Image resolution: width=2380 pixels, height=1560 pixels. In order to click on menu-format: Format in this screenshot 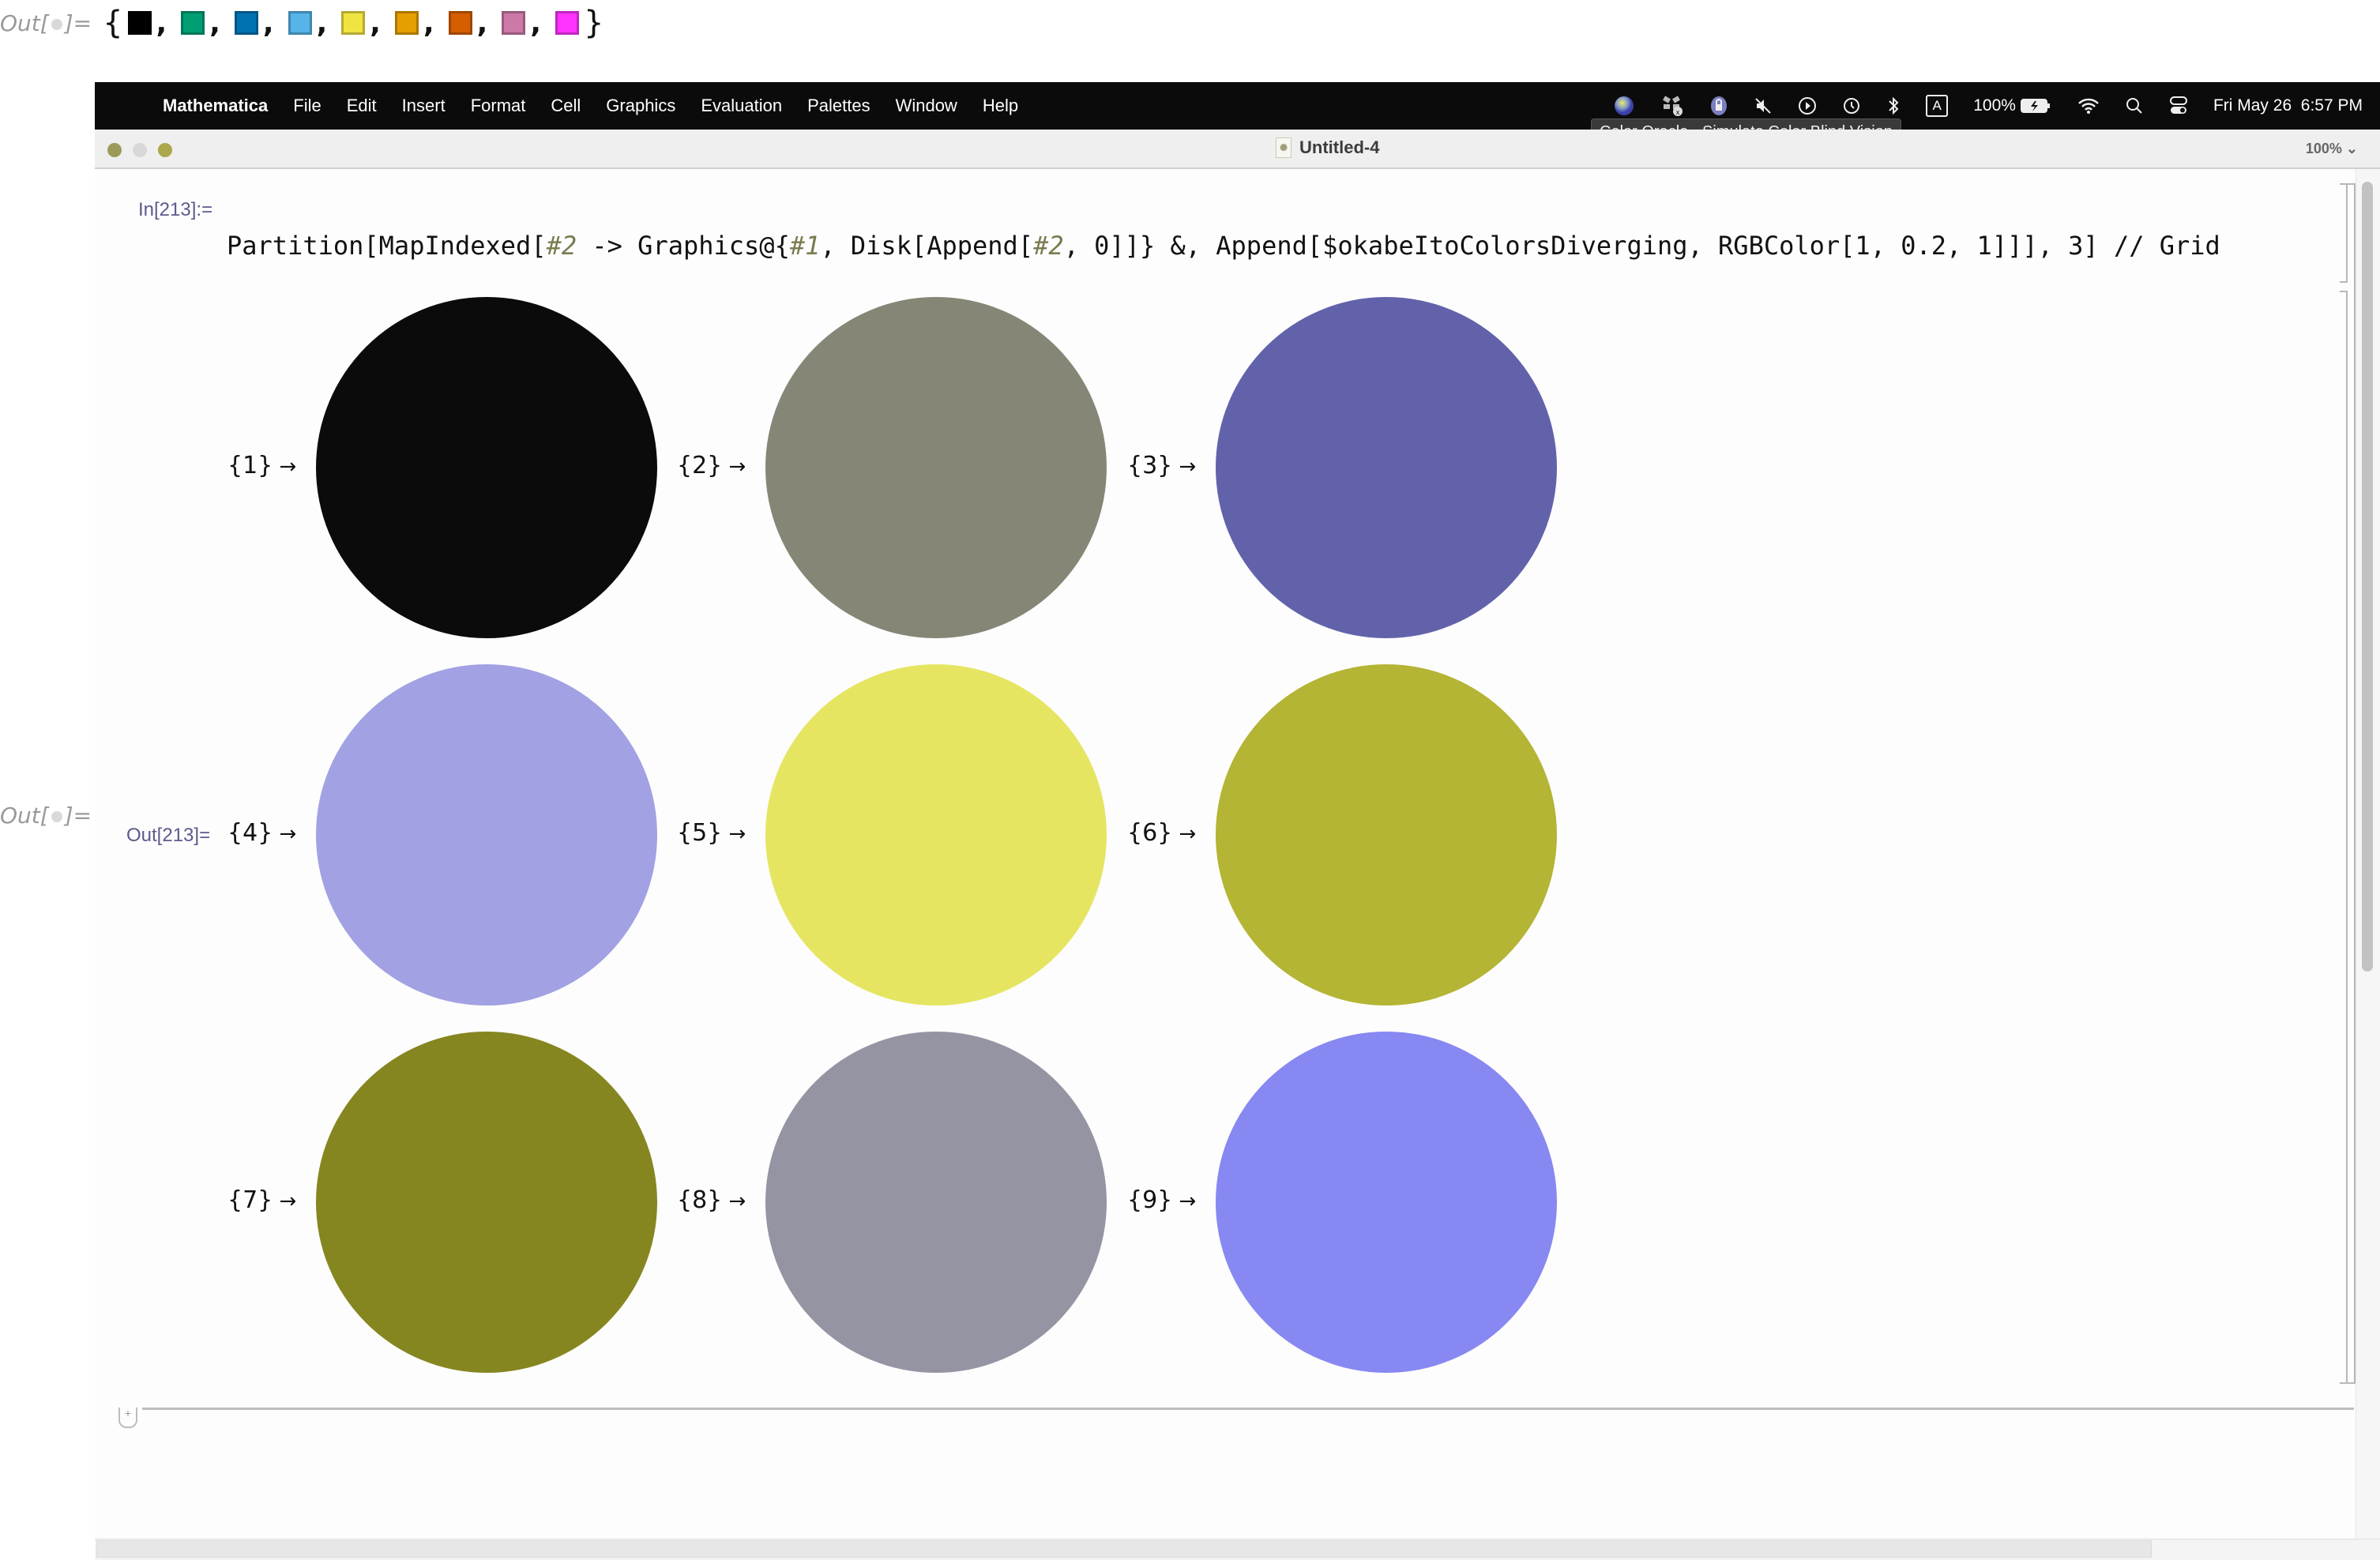, I will do `click(498, 106)`.